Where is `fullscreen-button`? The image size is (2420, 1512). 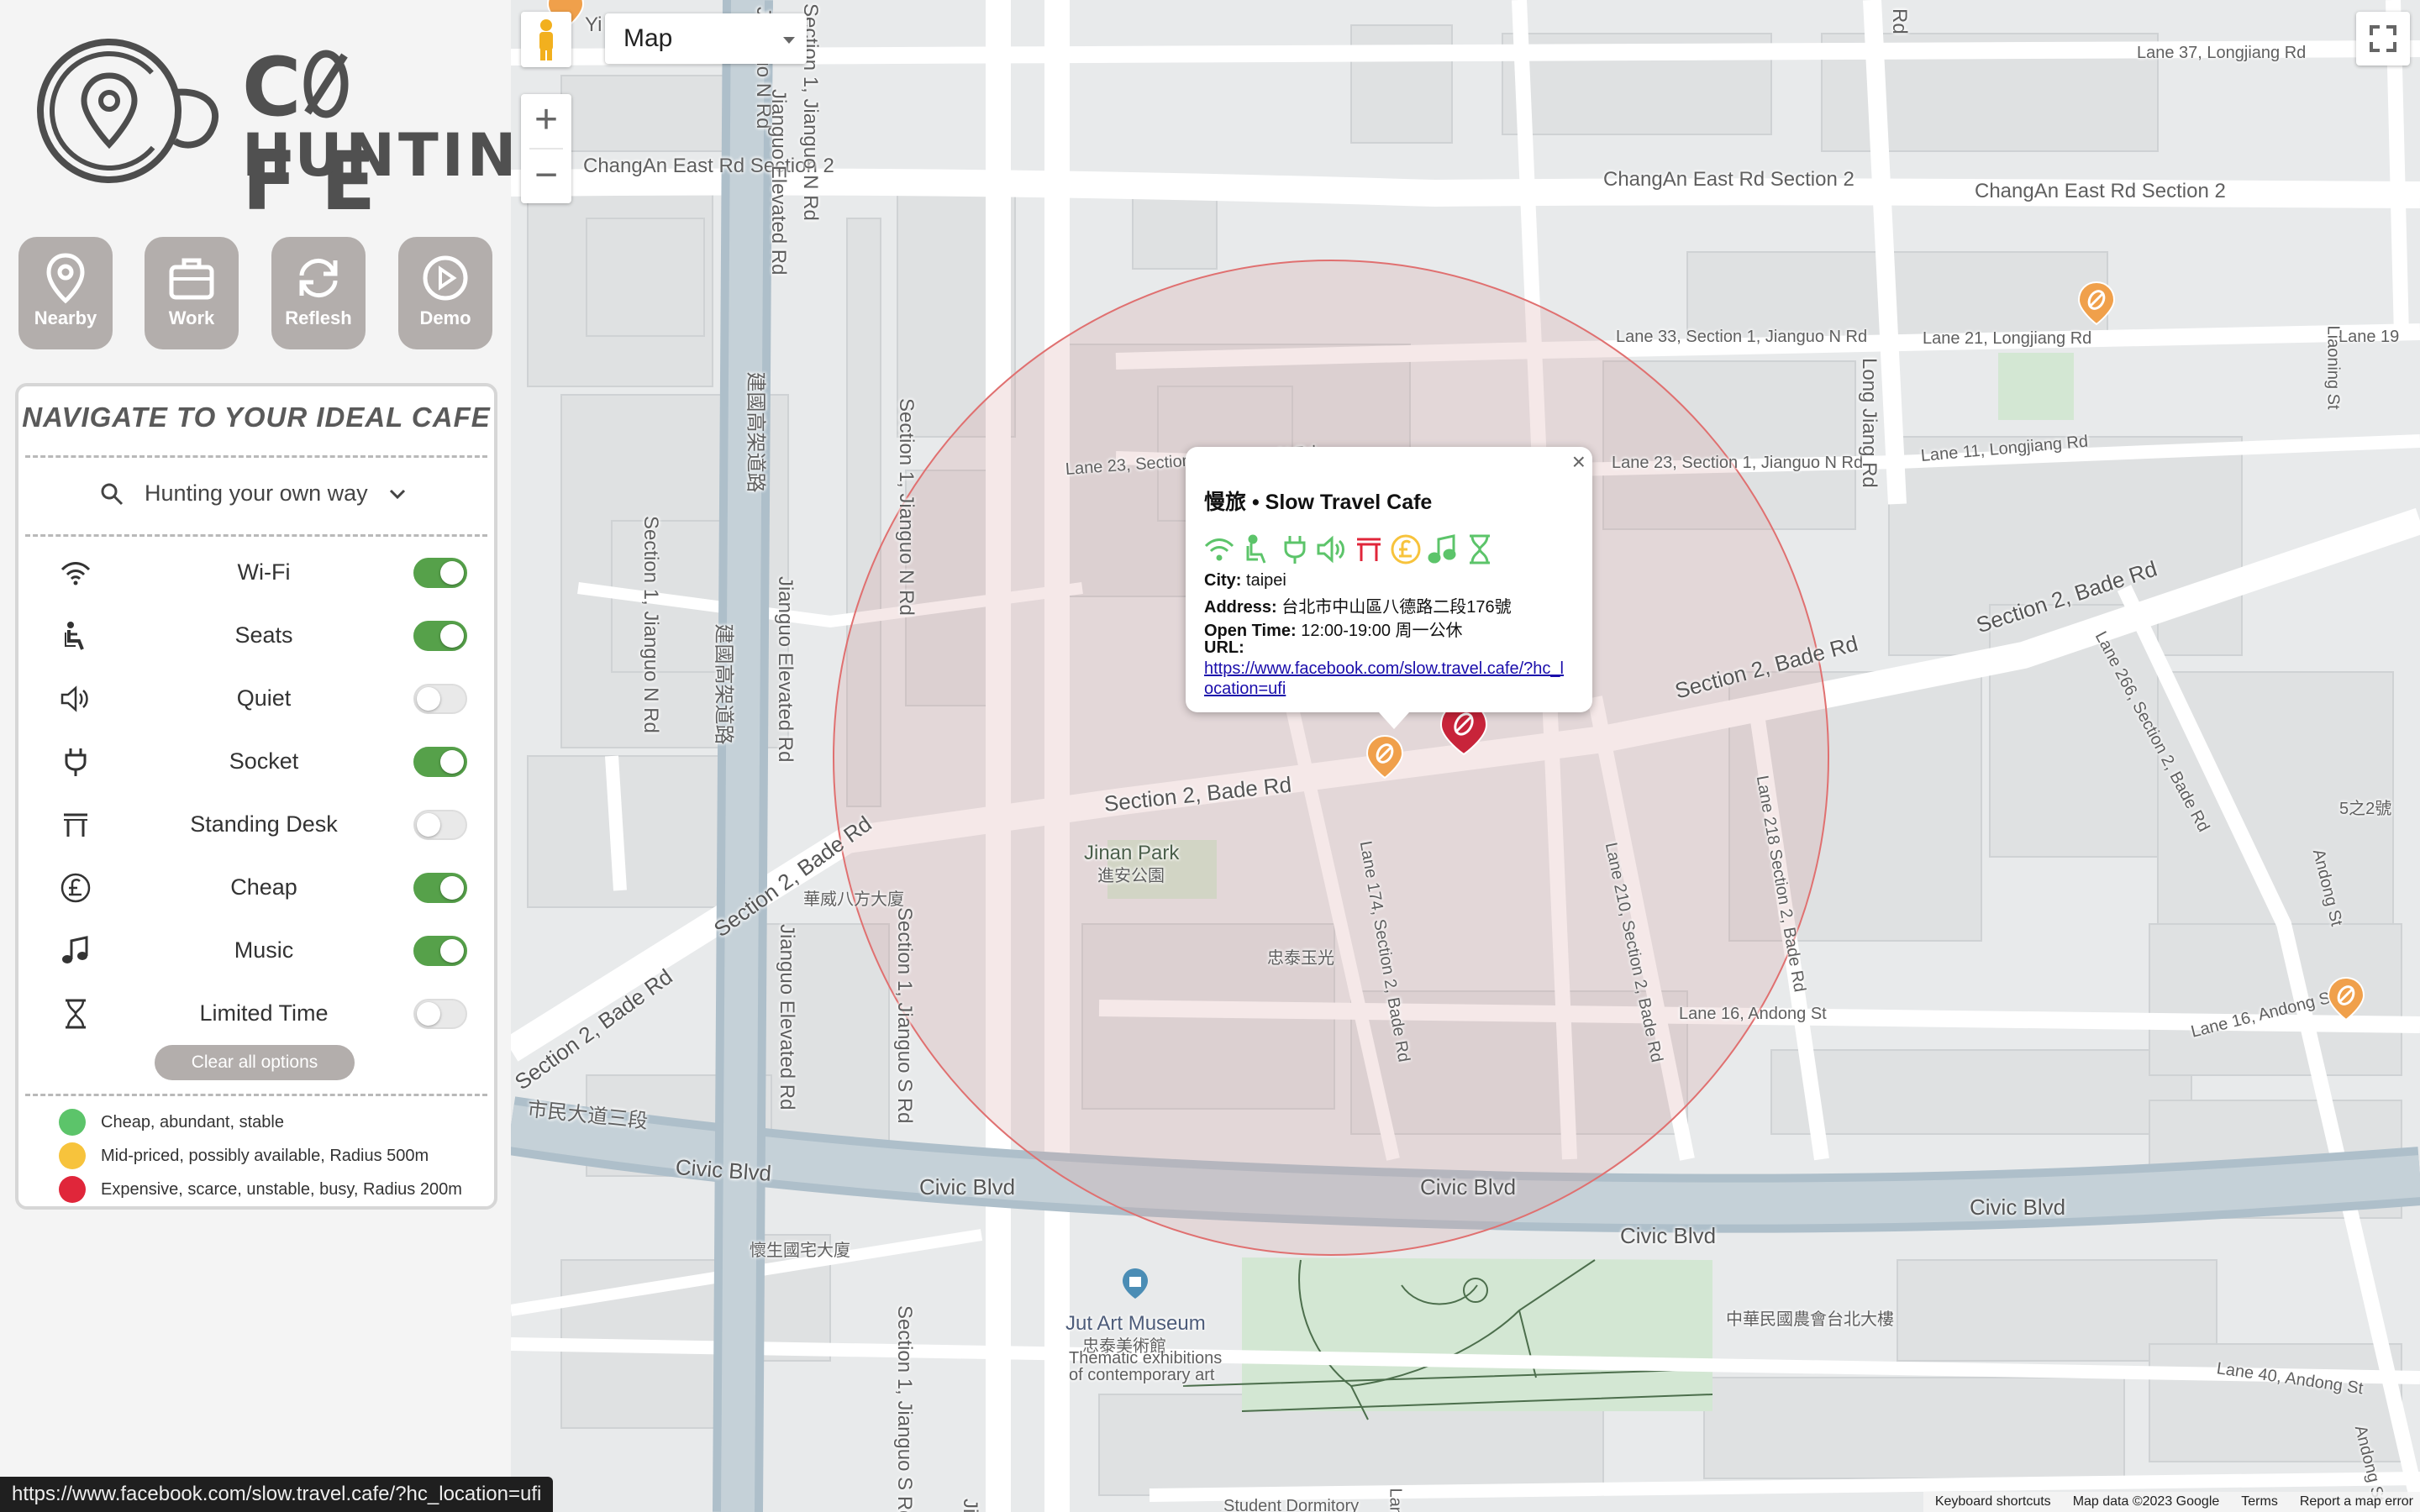 fullscreen-button is located at coordinates (2383, 39).